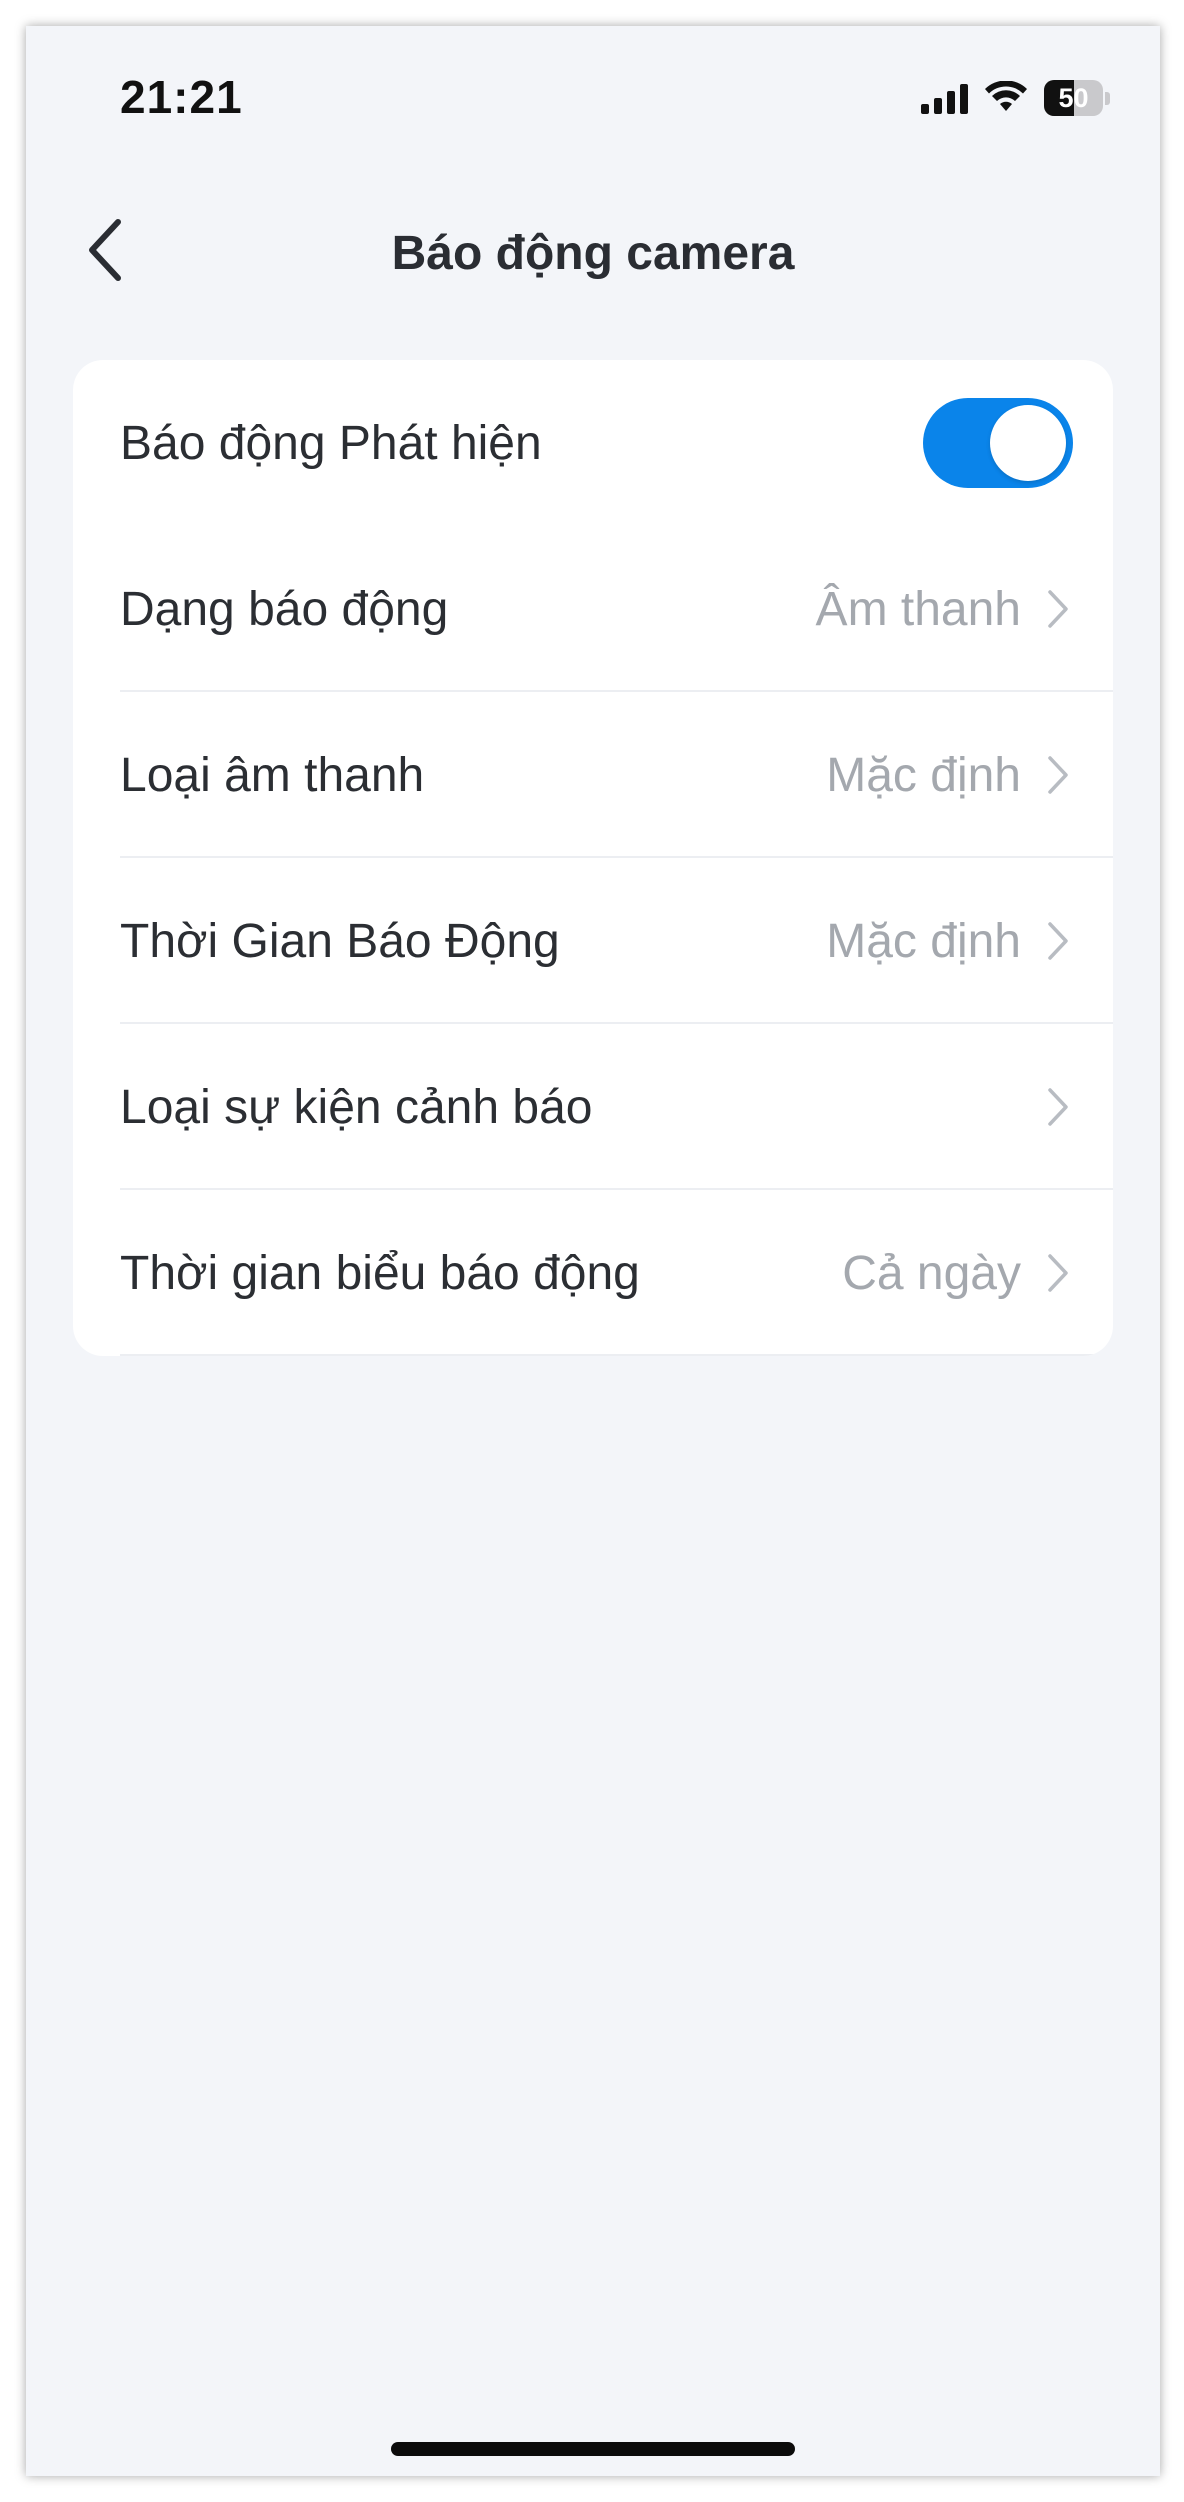 This screenshot has width=1184, height=2502. I want to click on status-time: 21:21, so click(181, 97).